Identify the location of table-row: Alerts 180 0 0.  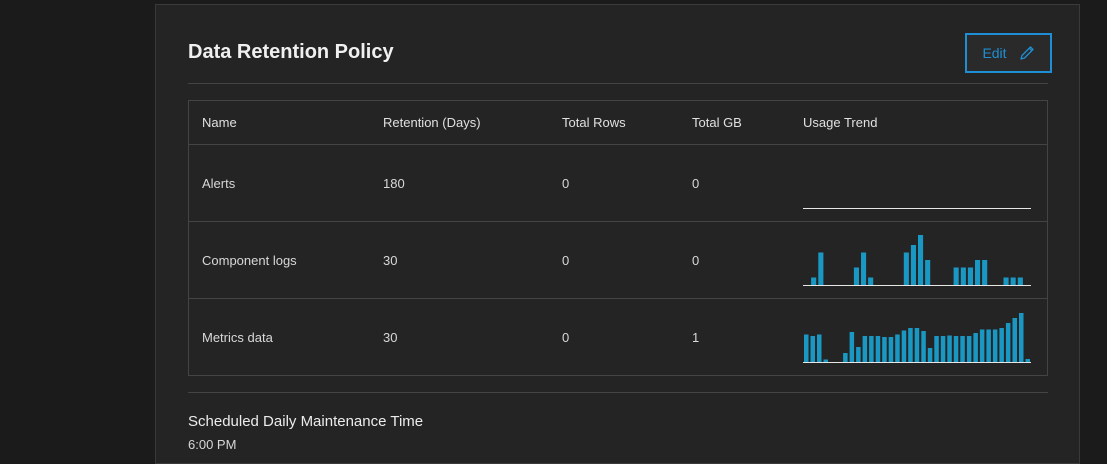
(618, 182).